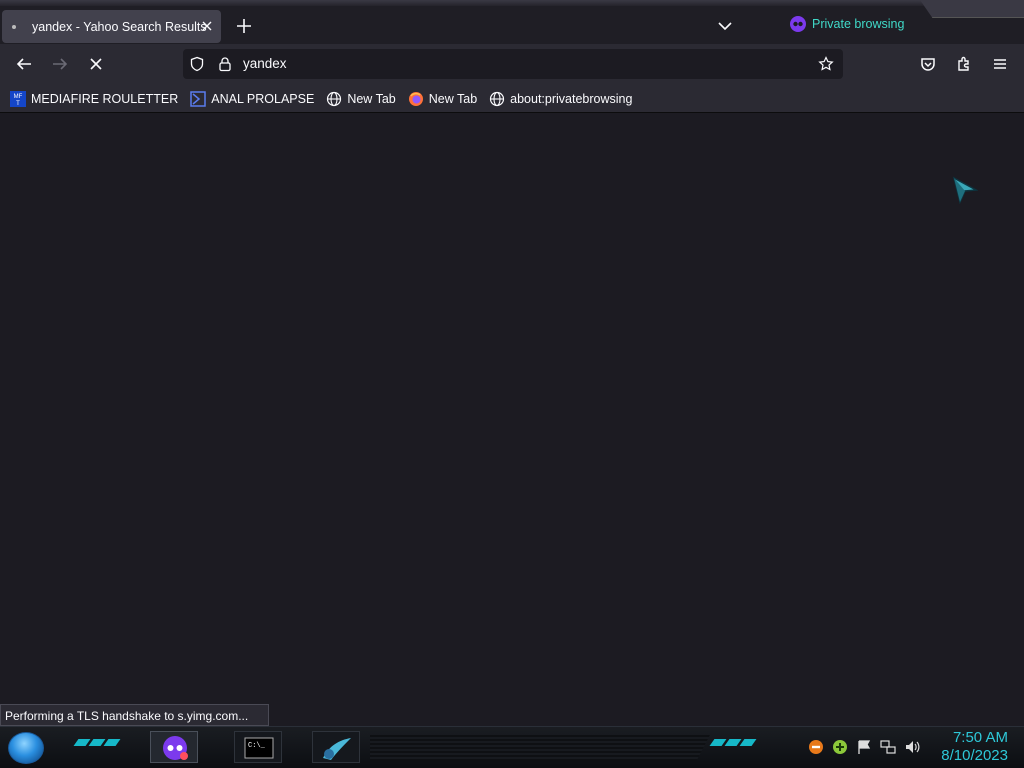  Describe the element at coordinates (244, 26) in the screenshot. I see `new-tab-plus-icon` at that location.